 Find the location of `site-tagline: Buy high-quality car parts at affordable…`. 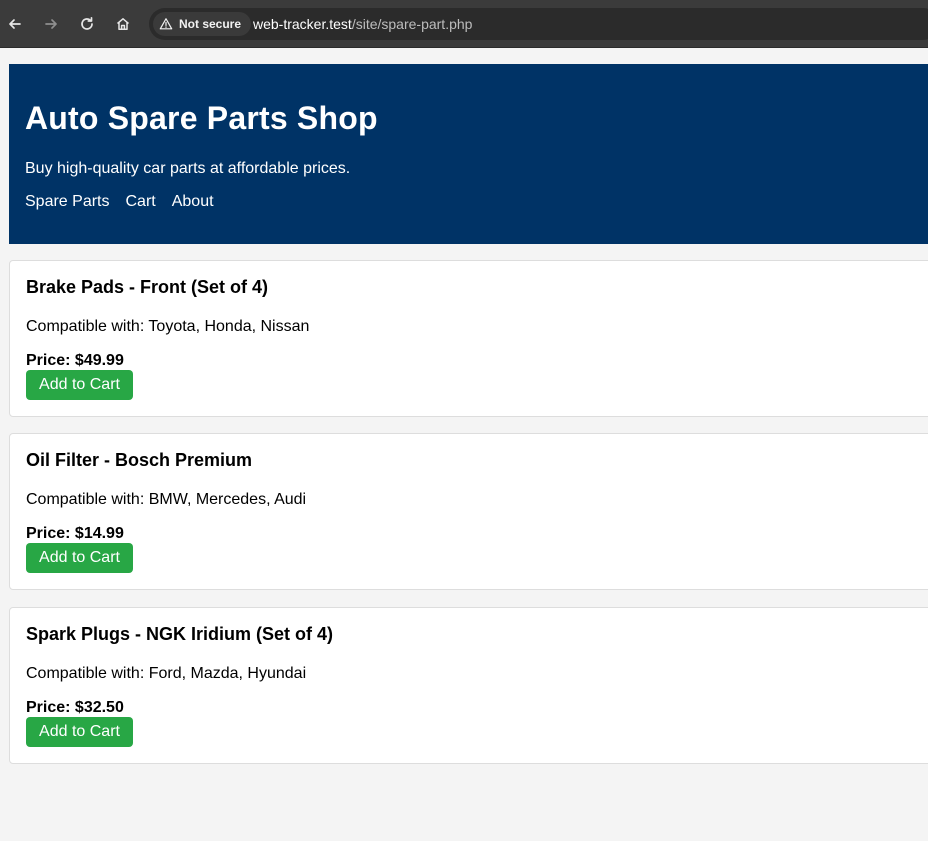

site-tagline: Buy high-quality car parts at affordable… is located at coordinates (188, 168).